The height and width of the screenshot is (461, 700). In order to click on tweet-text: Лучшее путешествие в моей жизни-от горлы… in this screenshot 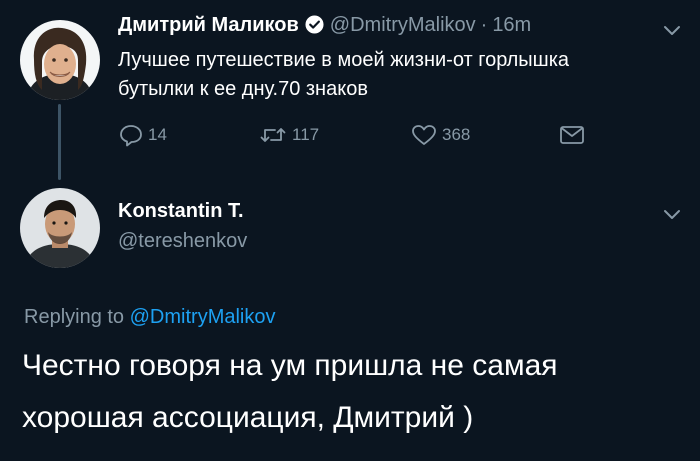, I will do `click(344, 74)`.